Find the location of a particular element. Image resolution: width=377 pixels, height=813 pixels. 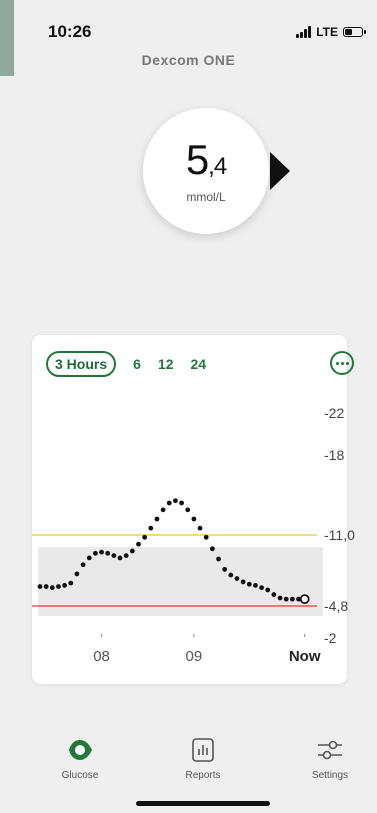

x-tick-label: 09 is located at coordinates (194, 656).